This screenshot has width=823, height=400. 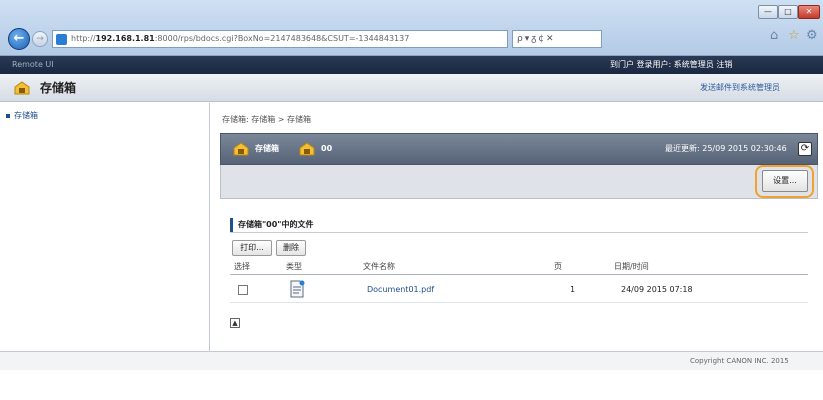 What do you see at coordinates (573, 289) in the screenshot?
I see `file-pages: 1` at bounding box center [573, 289].